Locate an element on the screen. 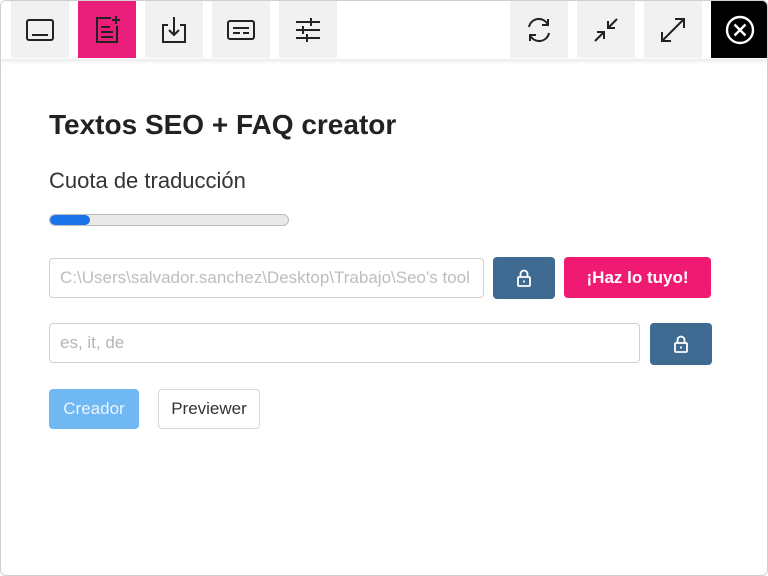 The height and width of the screenshot is (576, 768). path-lock-button is located at coordinates (524, 278).